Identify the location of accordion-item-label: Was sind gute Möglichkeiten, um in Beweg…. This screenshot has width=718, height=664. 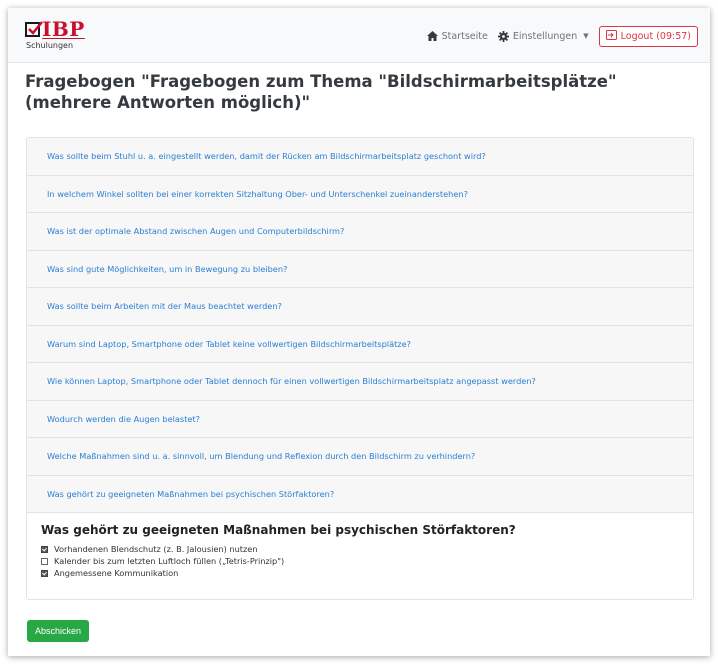
(167, 268).